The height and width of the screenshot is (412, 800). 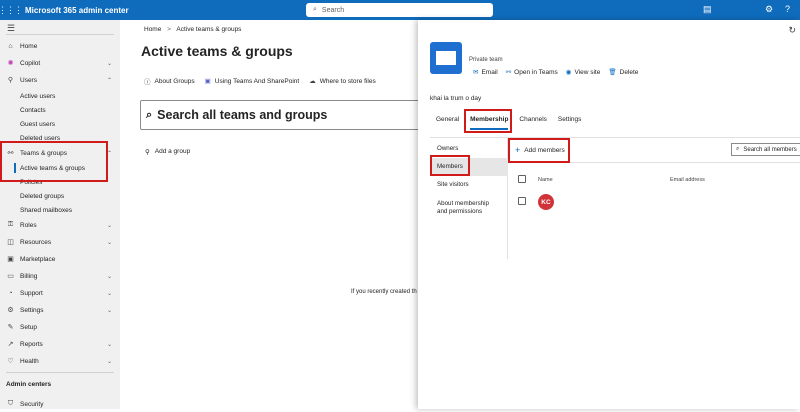 I want to click on plus-icon: +, so click(x=518, y=150).